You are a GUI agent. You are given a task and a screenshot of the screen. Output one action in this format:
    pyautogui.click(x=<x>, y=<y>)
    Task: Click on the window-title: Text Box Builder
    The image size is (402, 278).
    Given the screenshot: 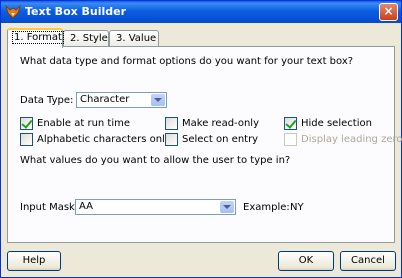 What is the action you would take?
    pyautogui.click(x=76, y=11)
    